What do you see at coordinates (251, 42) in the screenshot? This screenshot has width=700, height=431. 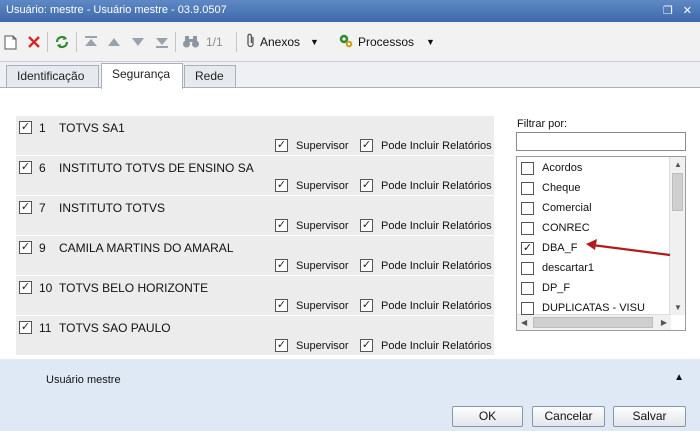 I see `paperclip-icon` at bounding box center [251, 42].